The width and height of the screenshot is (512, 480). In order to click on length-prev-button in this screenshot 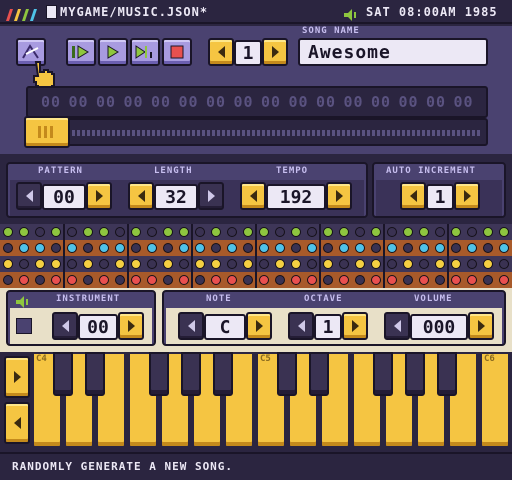, I will do `click(141, 196)`.